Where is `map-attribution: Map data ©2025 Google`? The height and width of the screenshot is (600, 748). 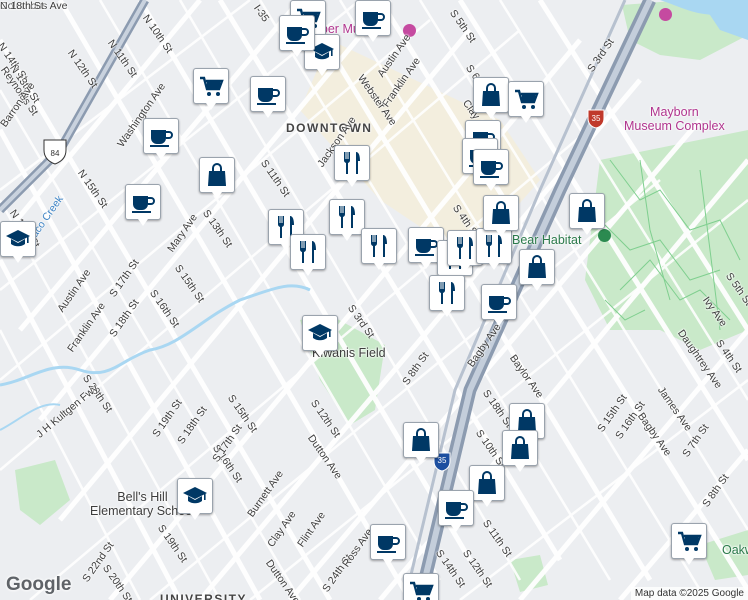
map-attribution: Map data ©2025 Google is located at coordinates (689, 593).